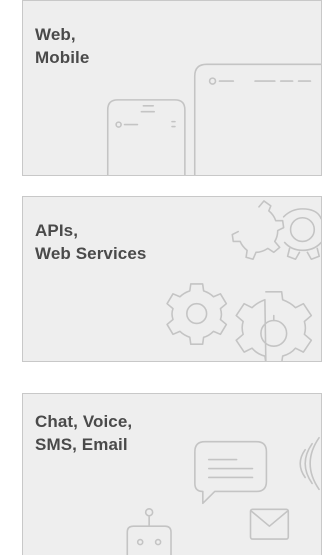  I want to click on card-title-chat-voice-sms-email: Chat, Voice, SMS, Email, so click(84, 433).